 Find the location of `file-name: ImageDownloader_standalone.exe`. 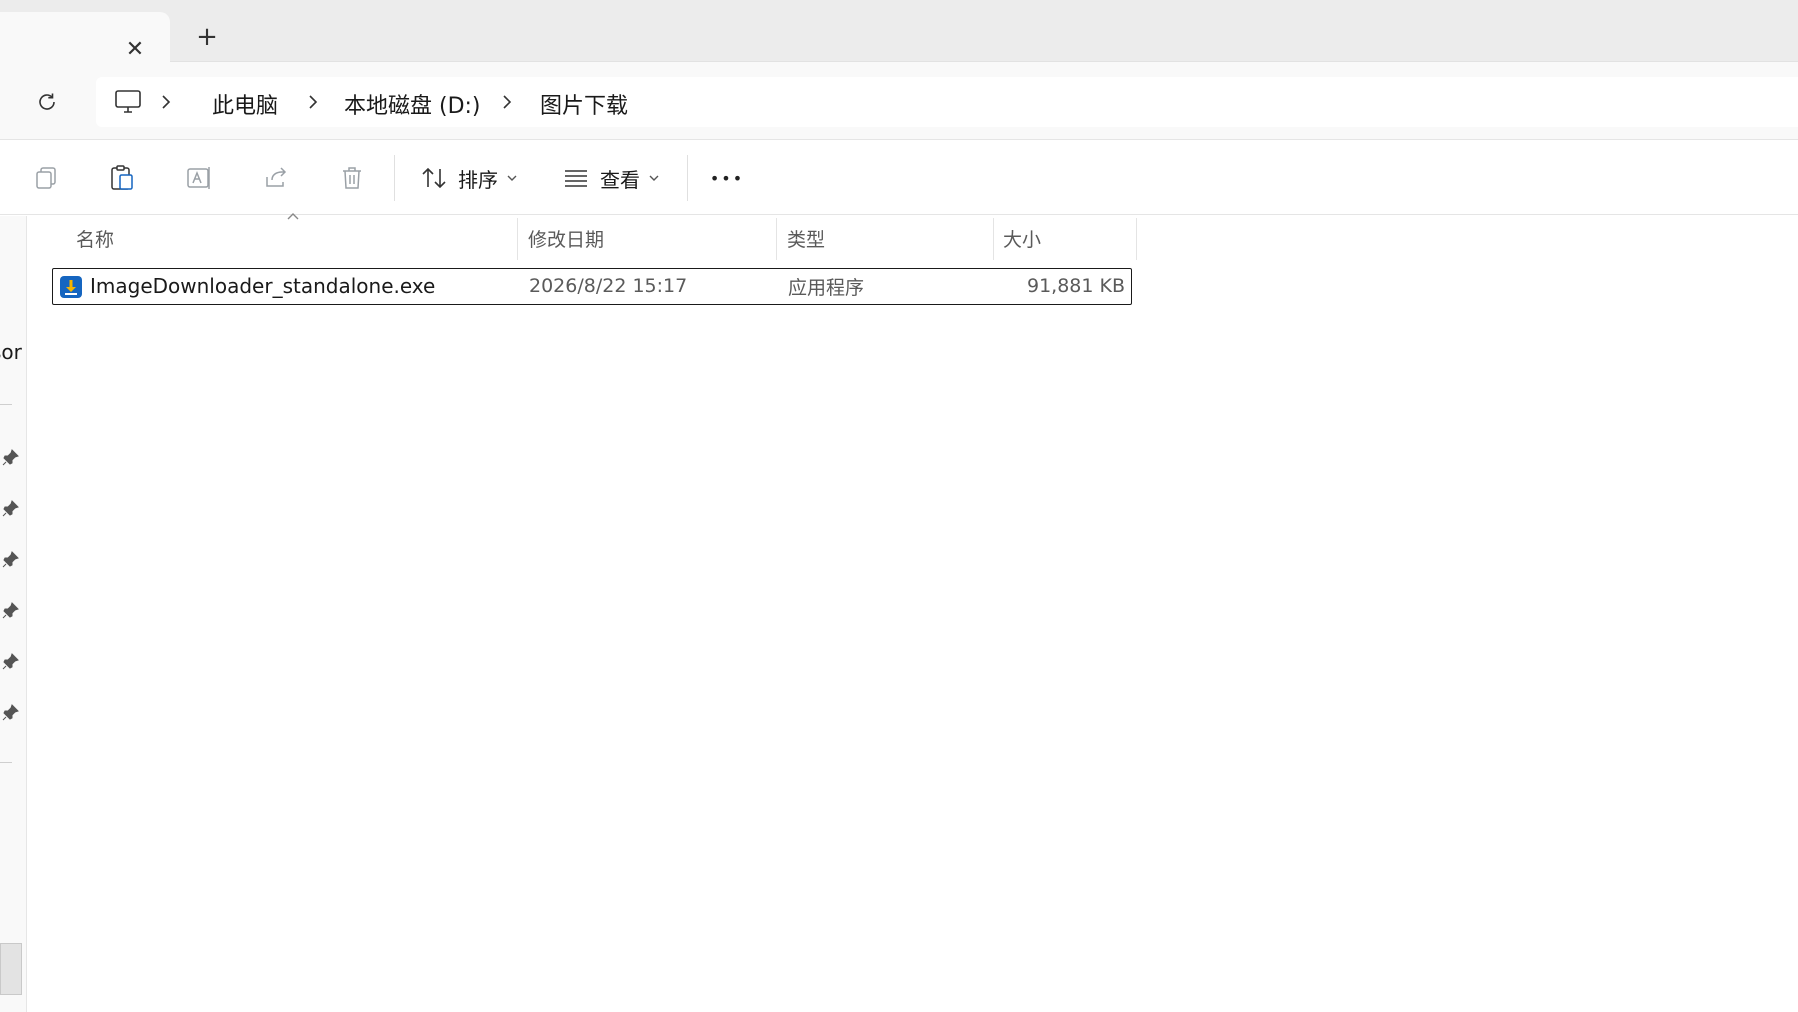

file-name: ImageDownloader_standalone.exe is located at coordinates (263, 286).